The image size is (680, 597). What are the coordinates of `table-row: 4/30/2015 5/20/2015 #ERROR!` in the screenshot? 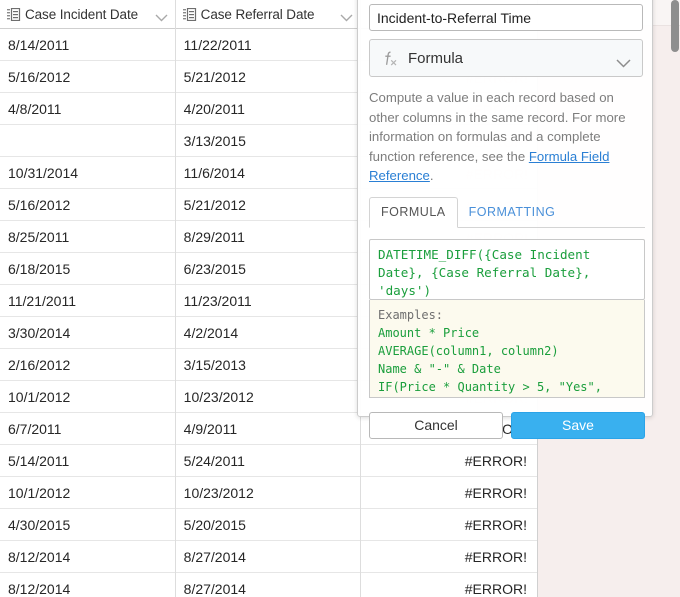 It's located at (268, 525).